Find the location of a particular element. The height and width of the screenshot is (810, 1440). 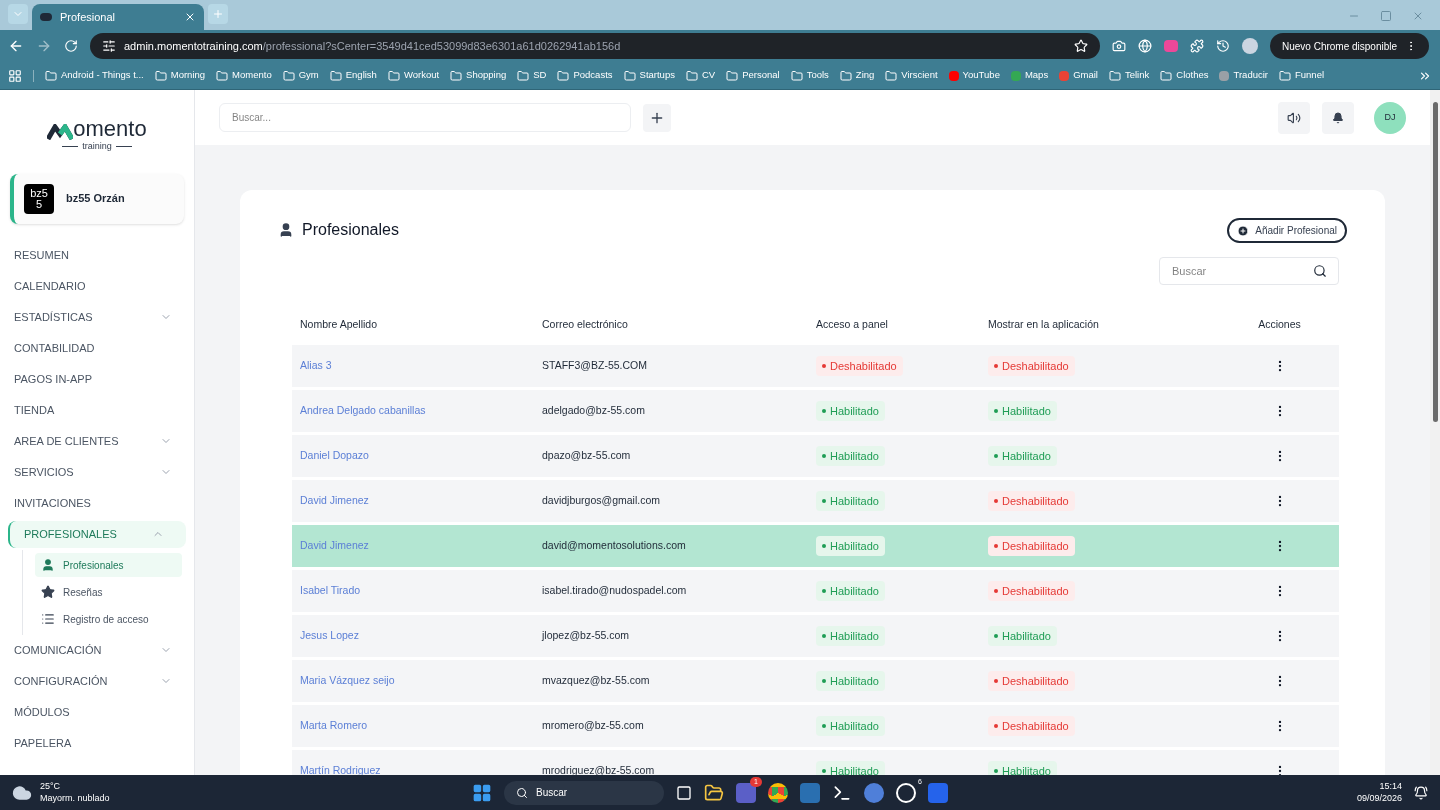

reload-icon is located at coordinates (71, 46).